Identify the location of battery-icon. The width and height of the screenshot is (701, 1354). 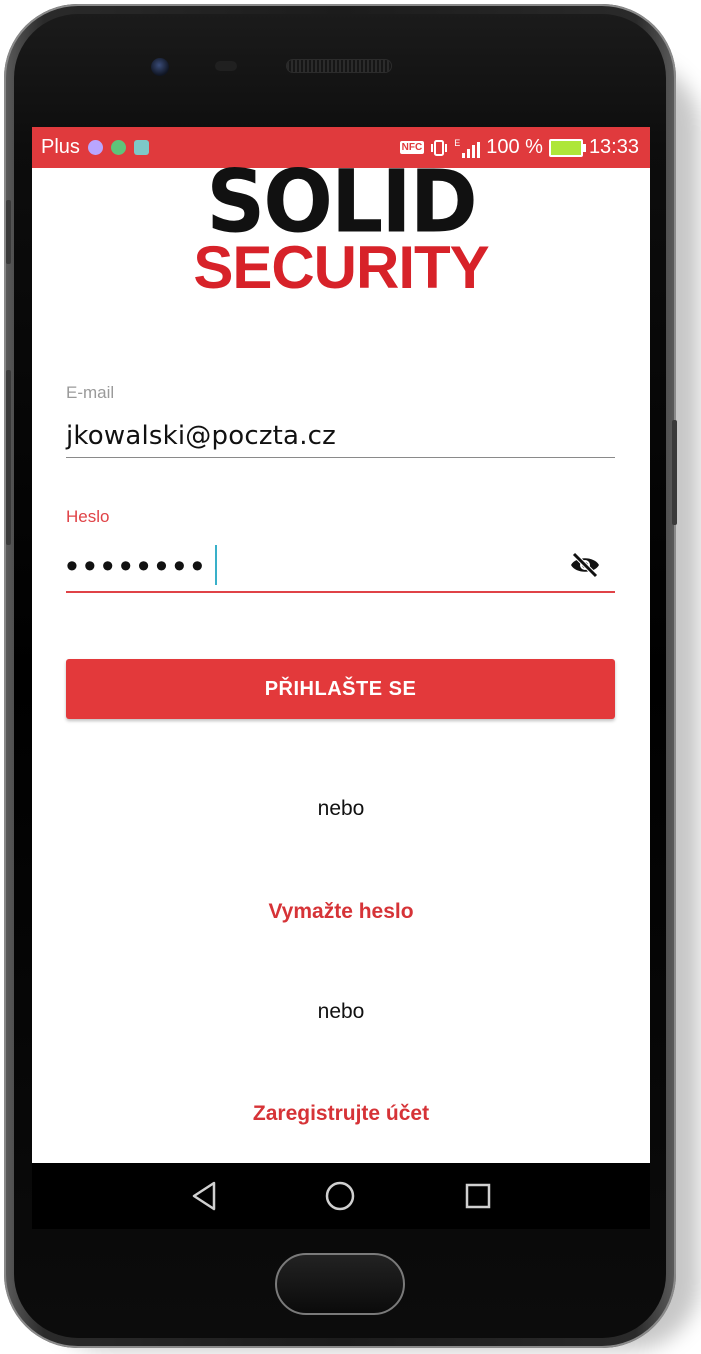
(567, 147).